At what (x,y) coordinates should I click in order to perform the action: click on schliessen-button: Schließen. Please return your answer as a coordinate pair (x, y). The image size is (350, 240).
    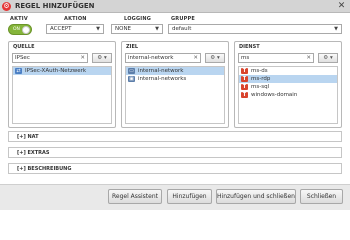
    Looking at the image, I should click on (321, 196).